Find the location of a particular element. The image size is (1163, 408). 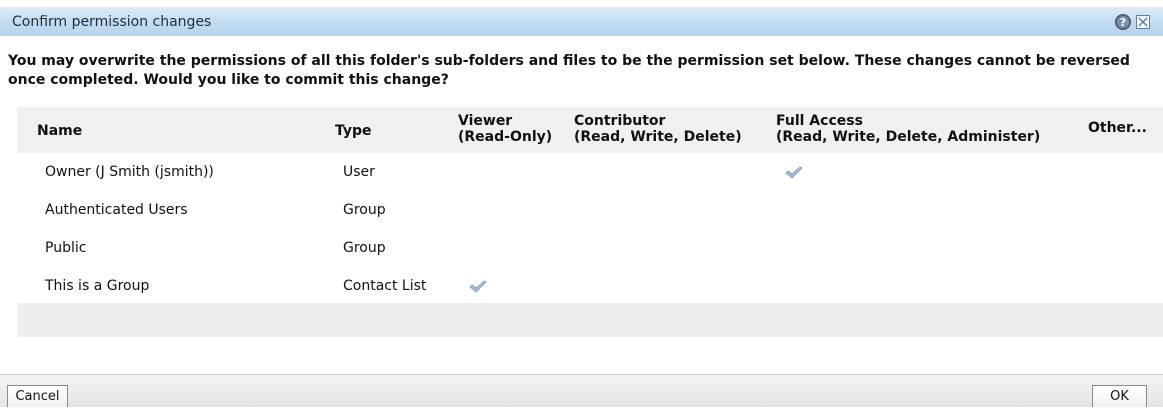

dialog-titlebar: Confirm permission changes ? is located at coordinates (581, 21).